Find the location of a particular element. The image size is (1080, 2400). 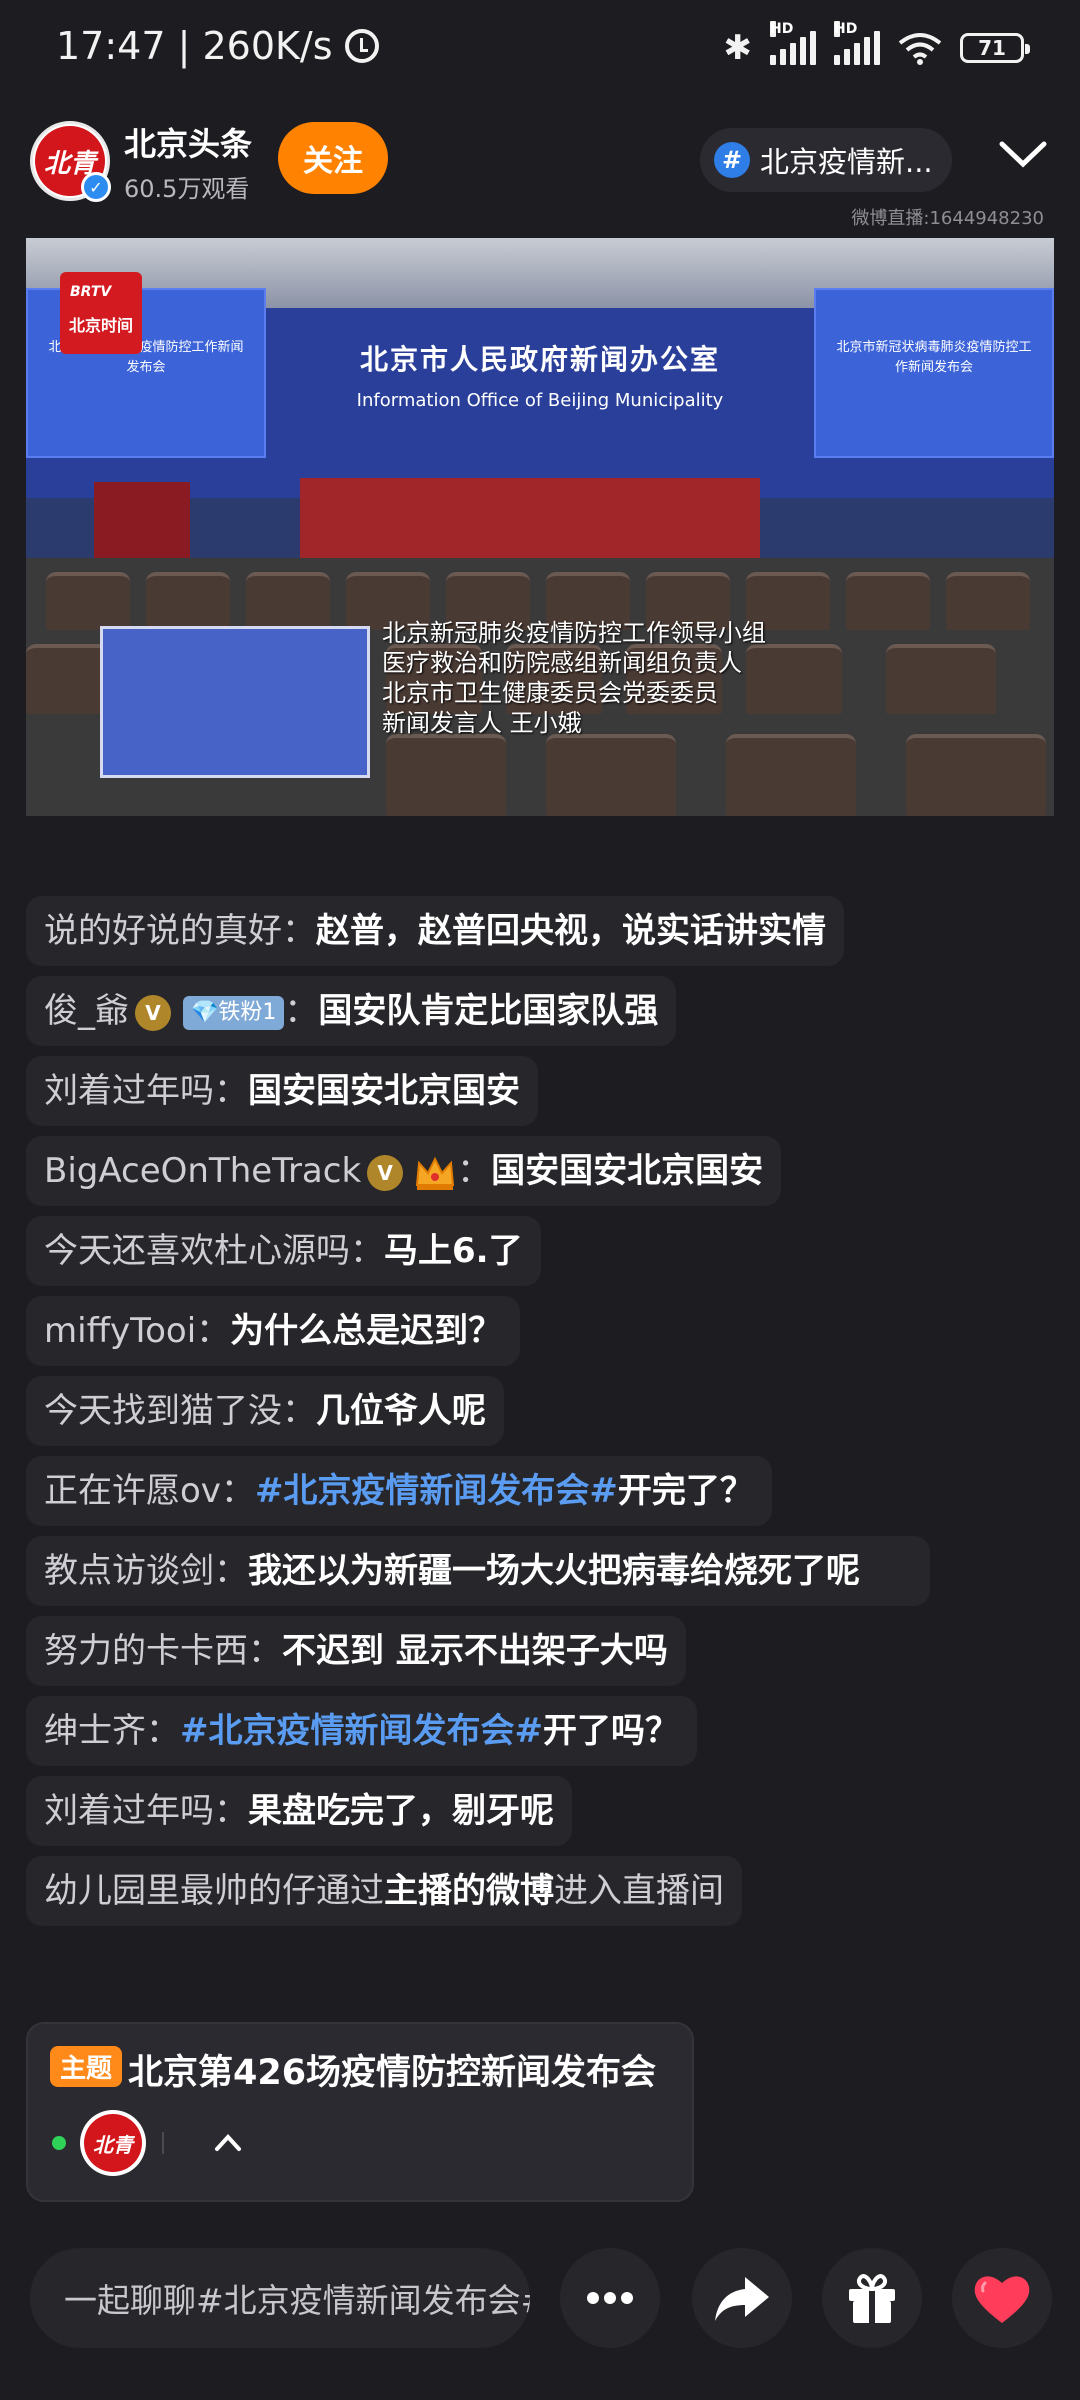

more-button is located at coordinates (610, 2298).